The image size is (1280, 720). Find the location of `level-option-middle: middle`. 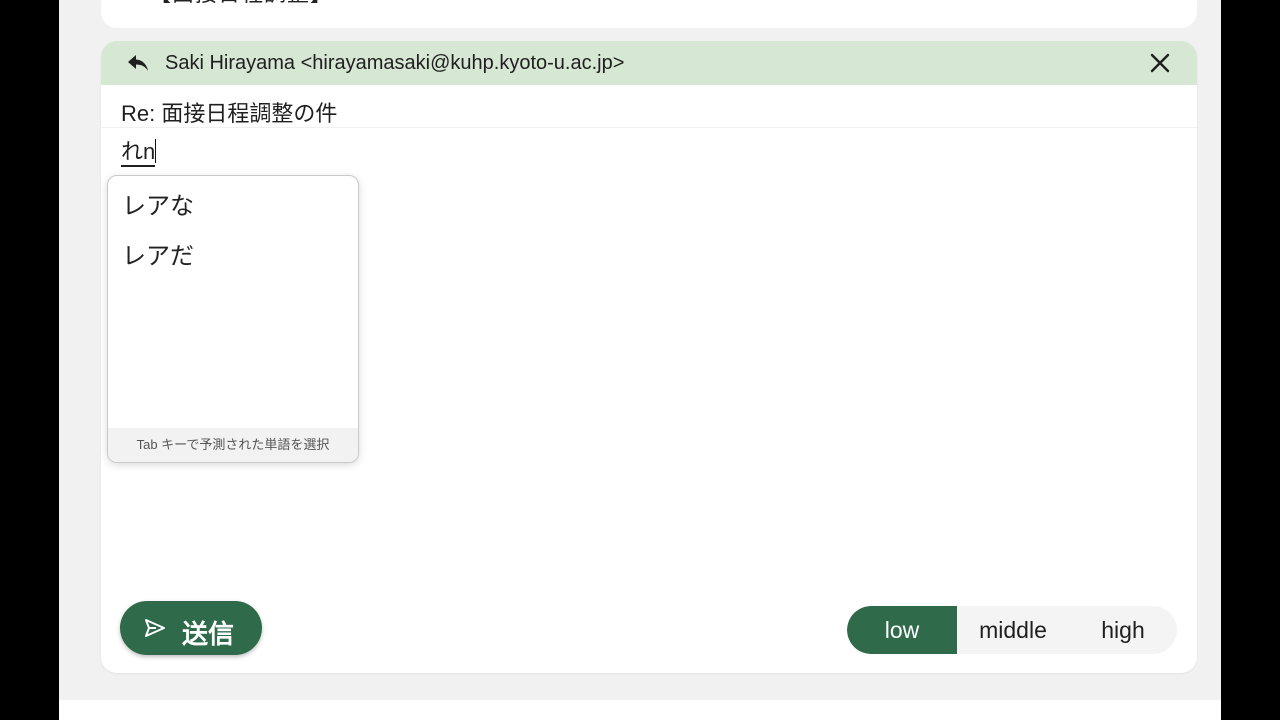

level-option-middle: middle is located at coordinates (1013, 630).